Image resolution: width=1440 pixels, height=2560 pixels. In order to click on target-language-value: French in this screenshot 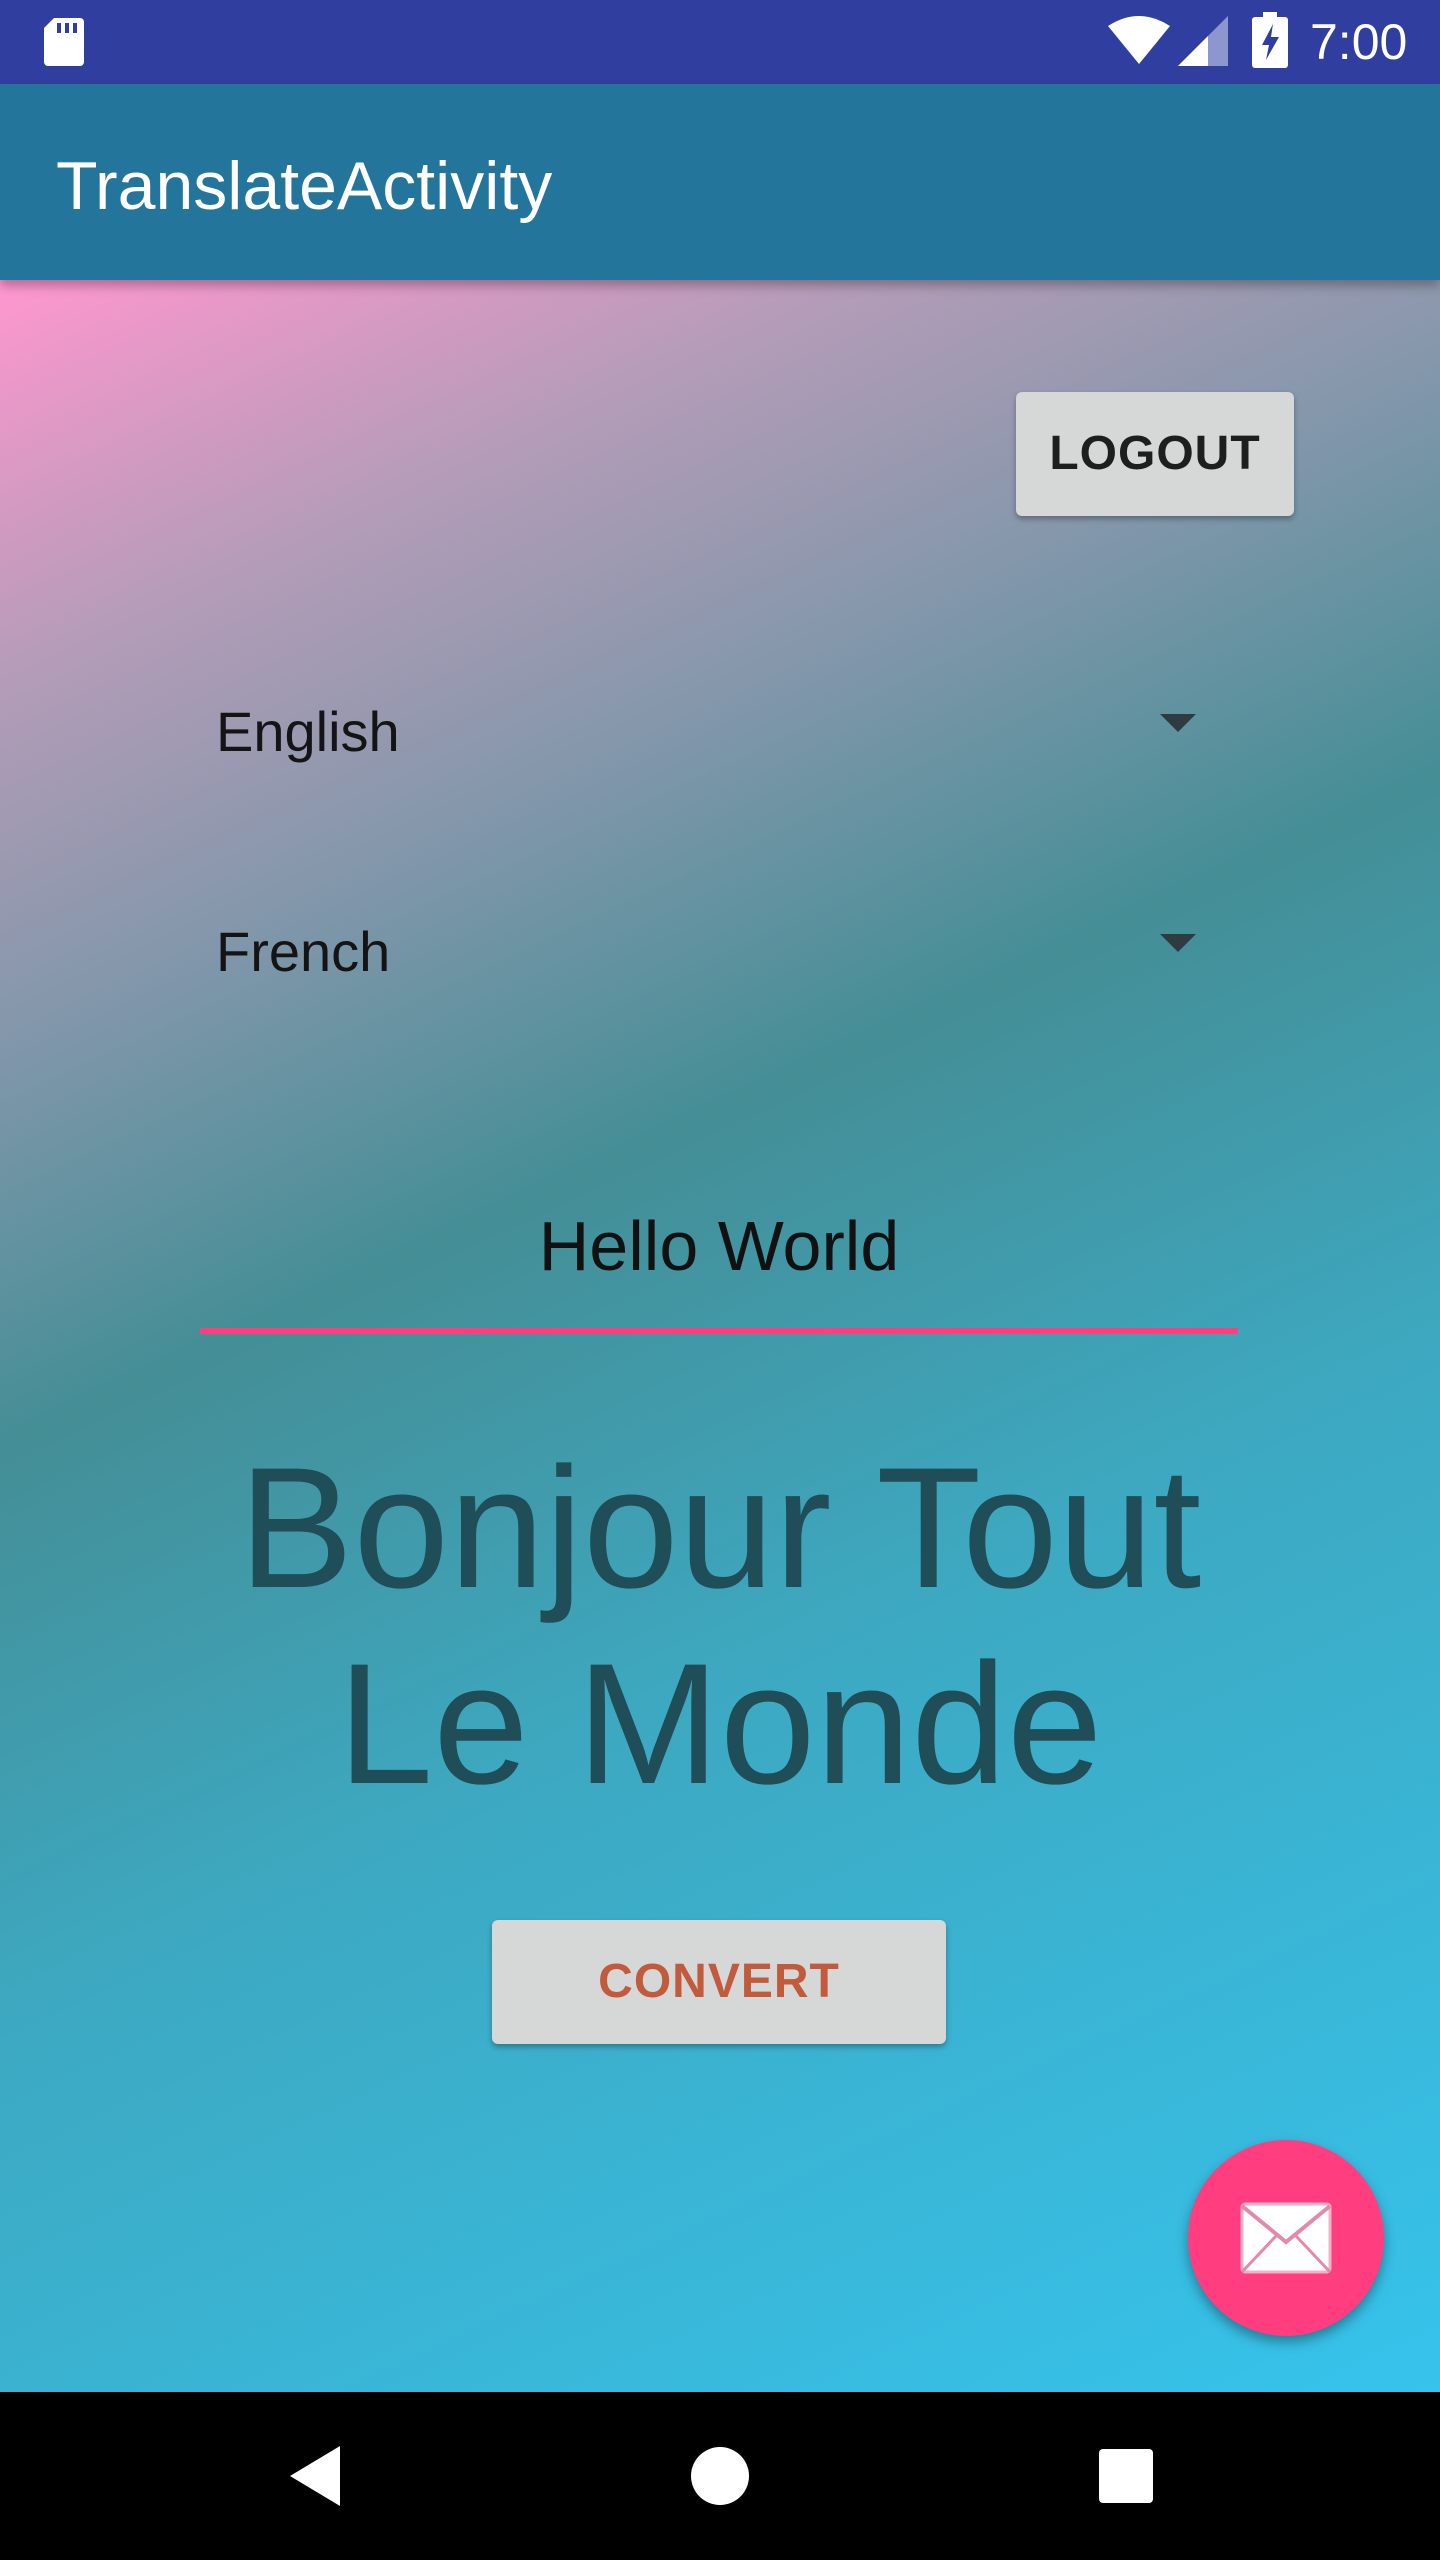, I will do `click(303, 951)`.